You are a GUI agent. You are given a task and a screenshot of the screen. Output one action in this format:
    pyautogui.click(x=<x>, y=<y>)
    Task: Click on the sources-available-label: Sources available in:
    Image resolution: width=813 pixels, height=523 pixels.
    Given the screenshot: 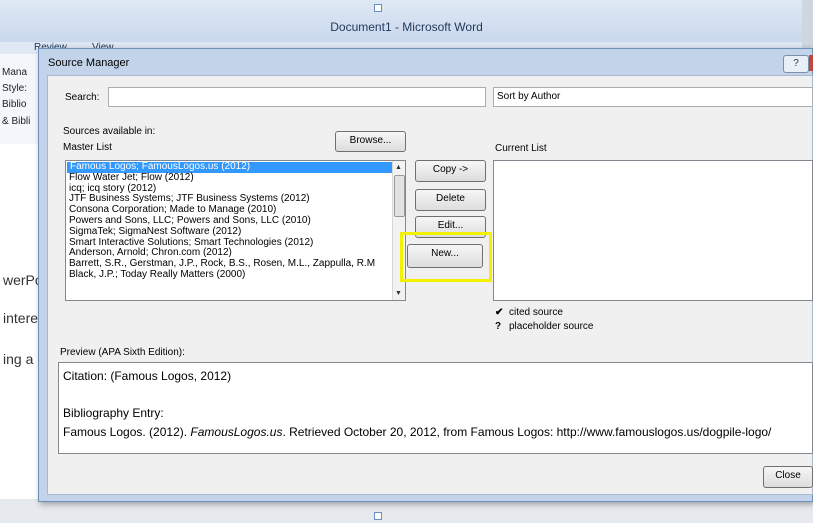 What is the action you would take?
    pyautogui.click(x=109, y=131)
    